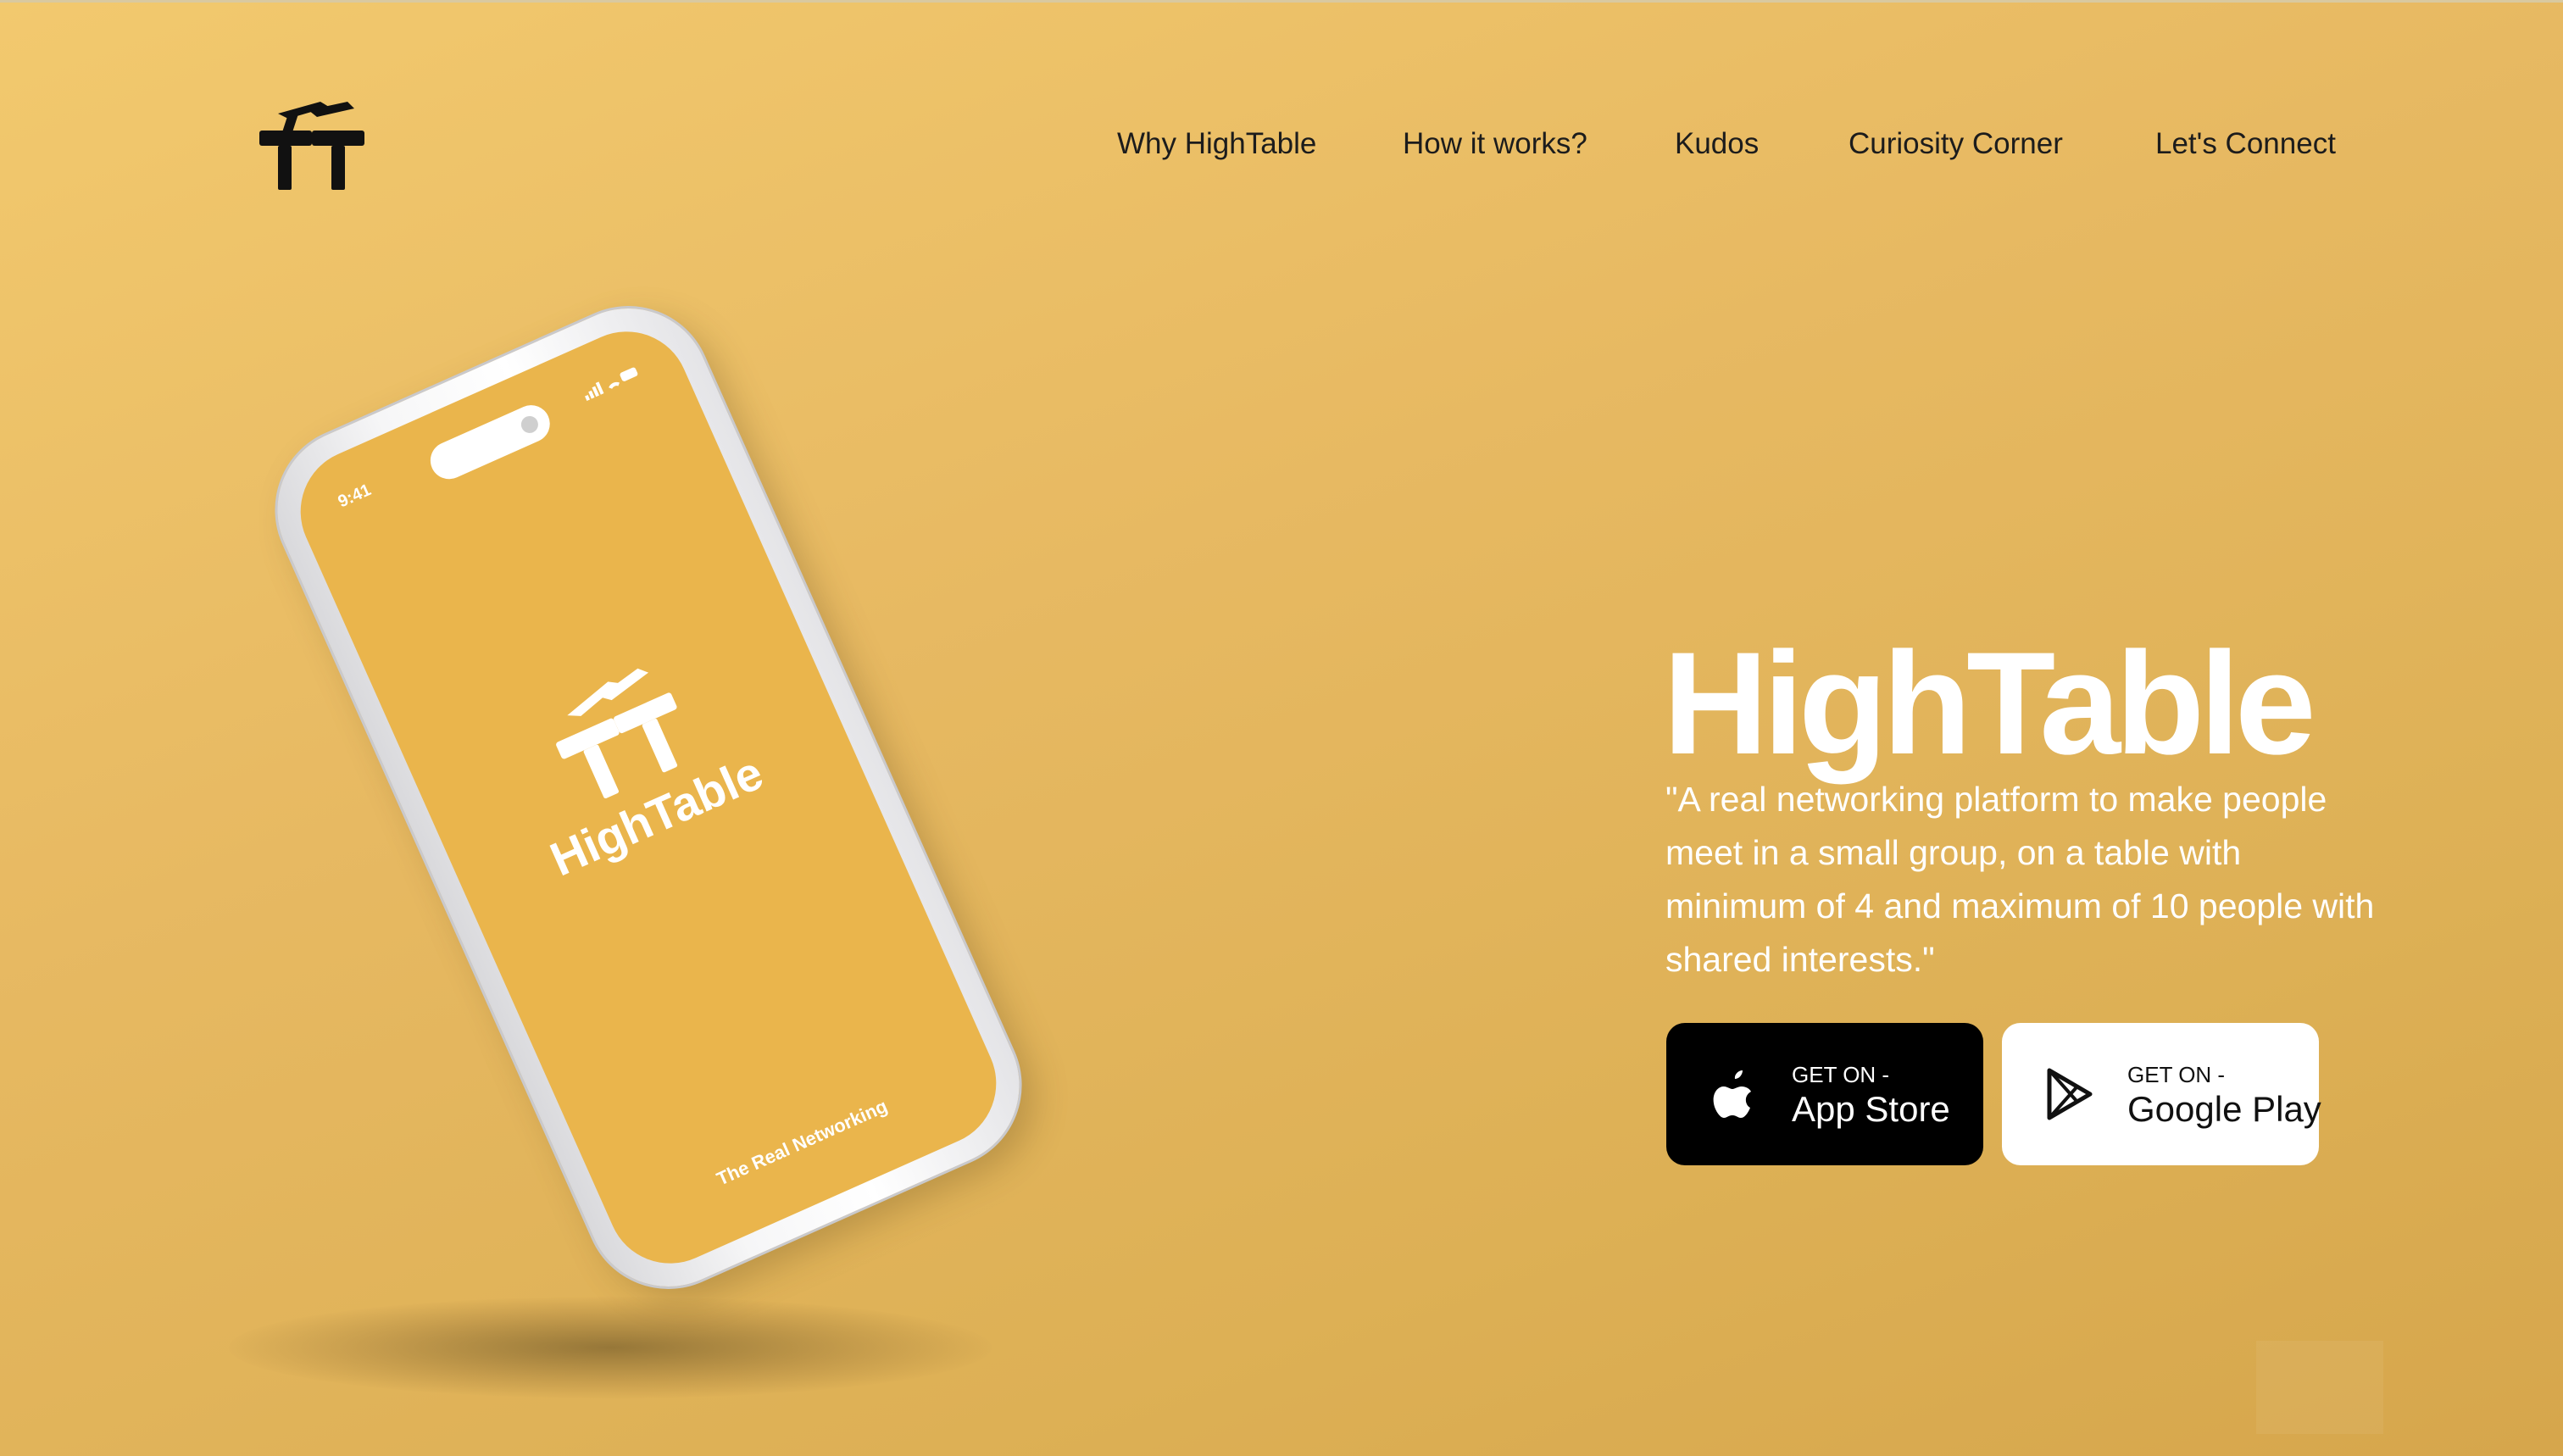 The image size is (2563, 1456). What do you see at coordinates (1281, 2) in the screenshot?
I see `top-border` at bounding box center [1281, 2].